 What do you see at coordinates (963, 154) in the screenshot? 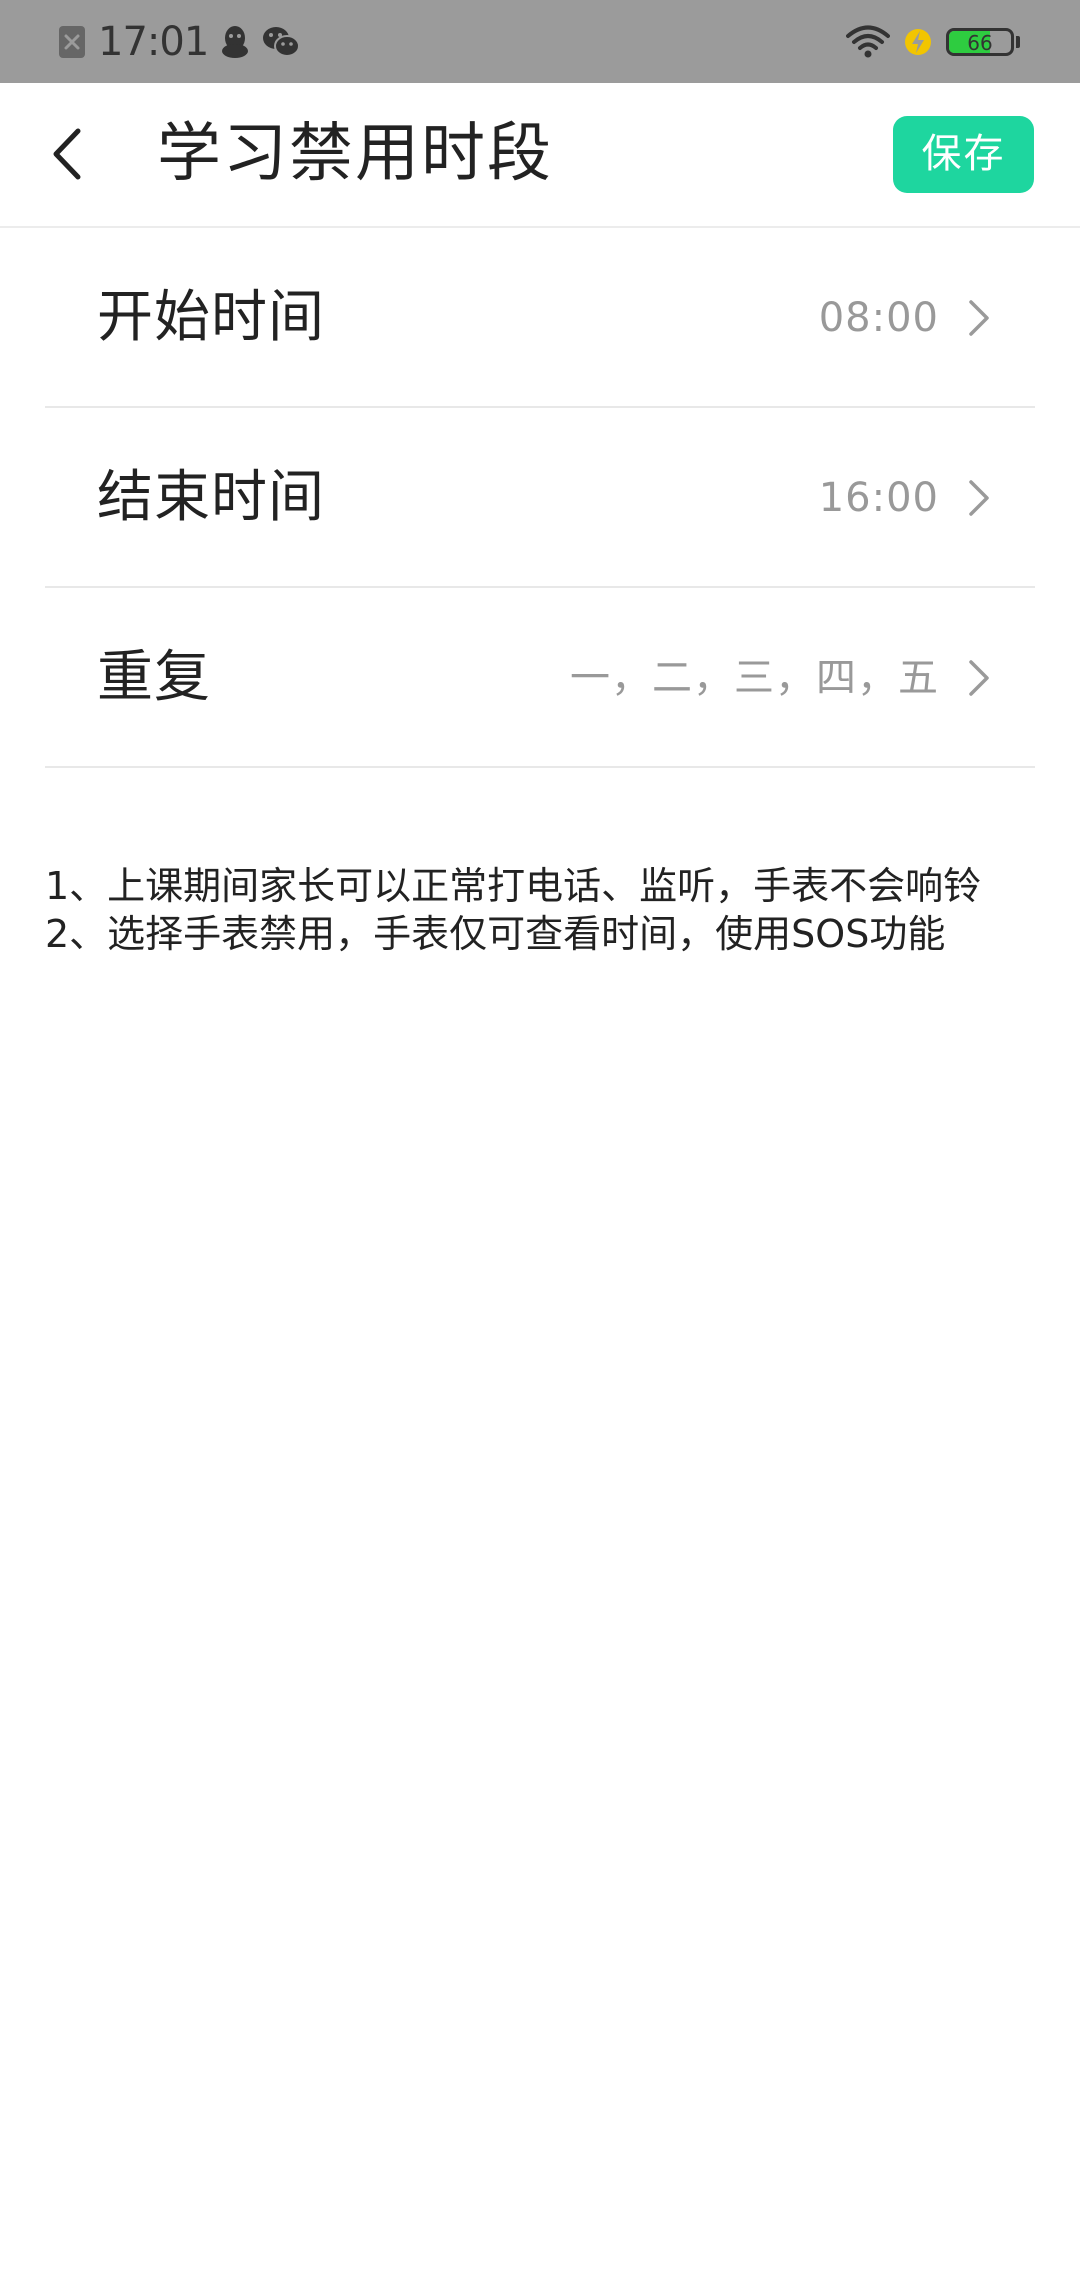
I see `save-button: 保存` at bounding box center [963, 154].